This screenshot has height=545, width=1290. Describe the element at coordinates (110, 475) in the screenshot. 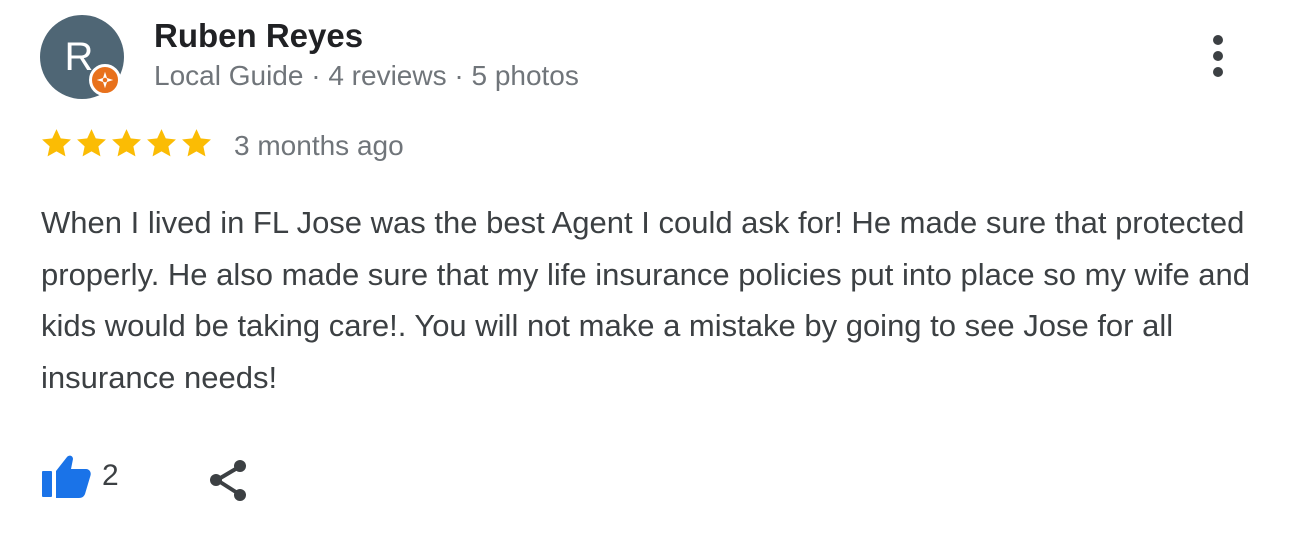

I see `like-count: 2` at that location.